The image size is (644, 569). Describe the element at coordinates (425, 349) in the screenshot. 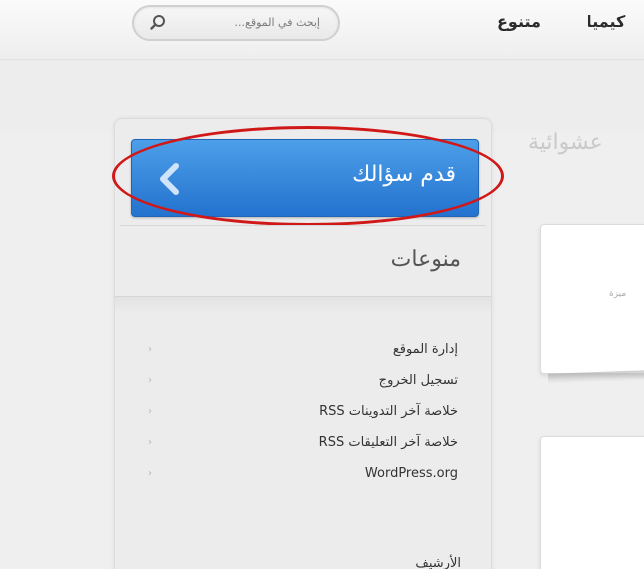

I see `link-label: إدارة الموقع` at that location.